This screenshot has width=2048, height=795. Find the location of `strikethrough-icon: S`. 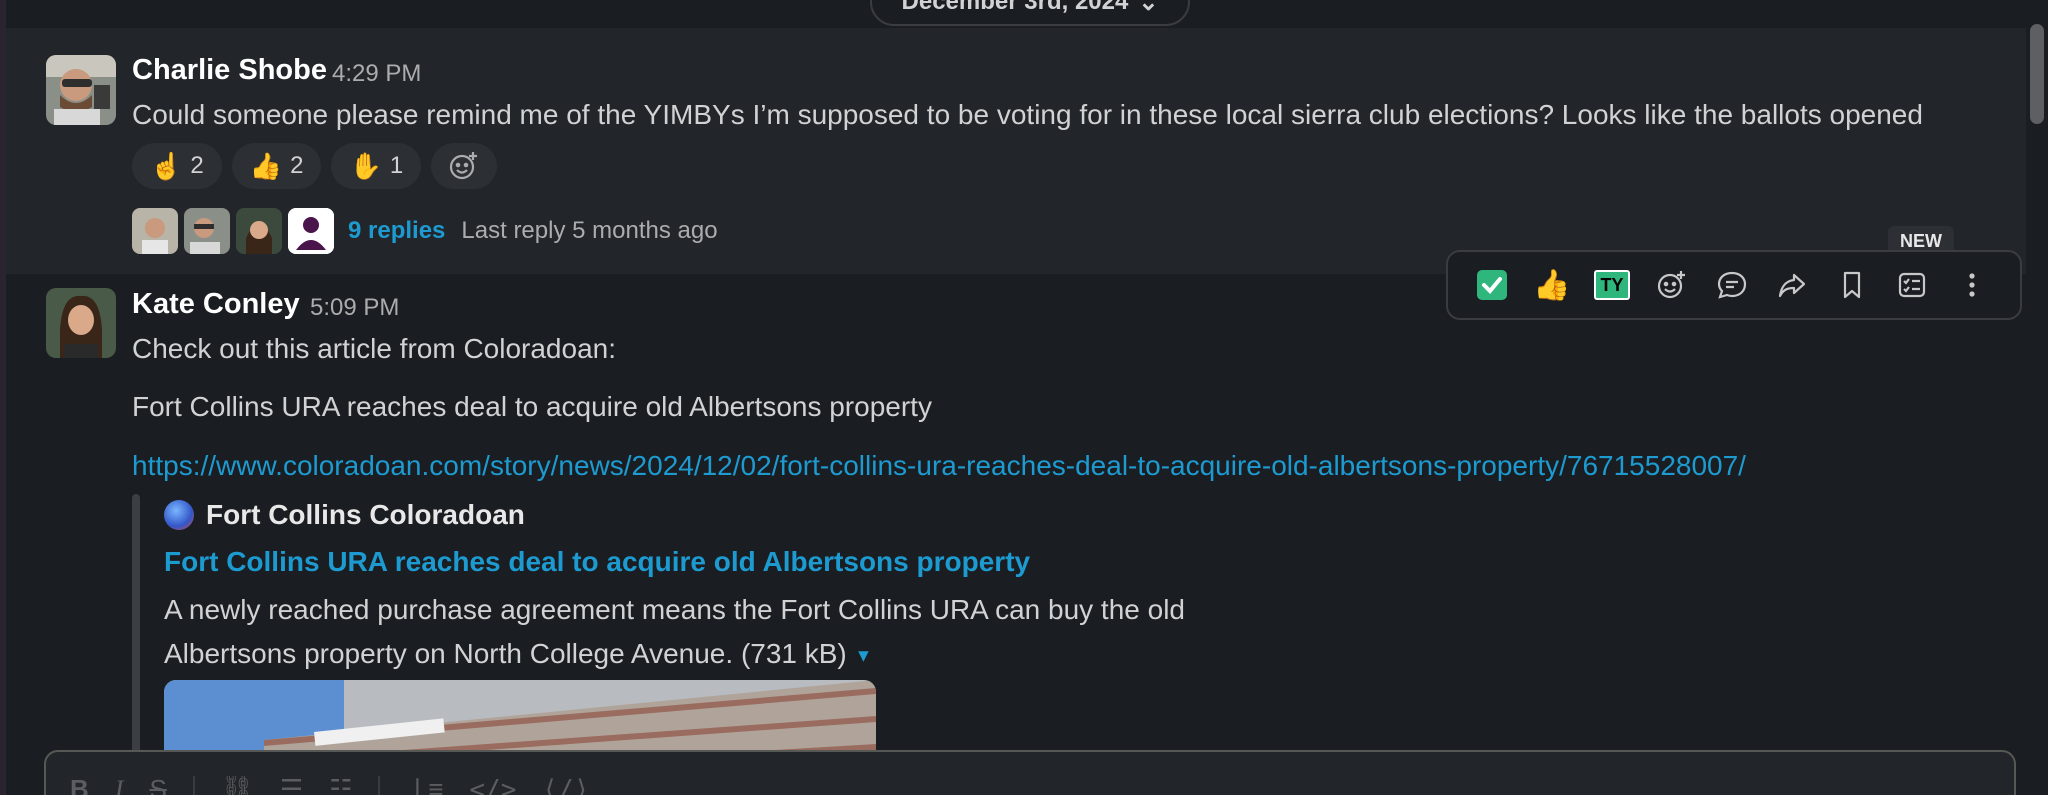

strikethrough-icon: S is located at coordinates (157, 784).